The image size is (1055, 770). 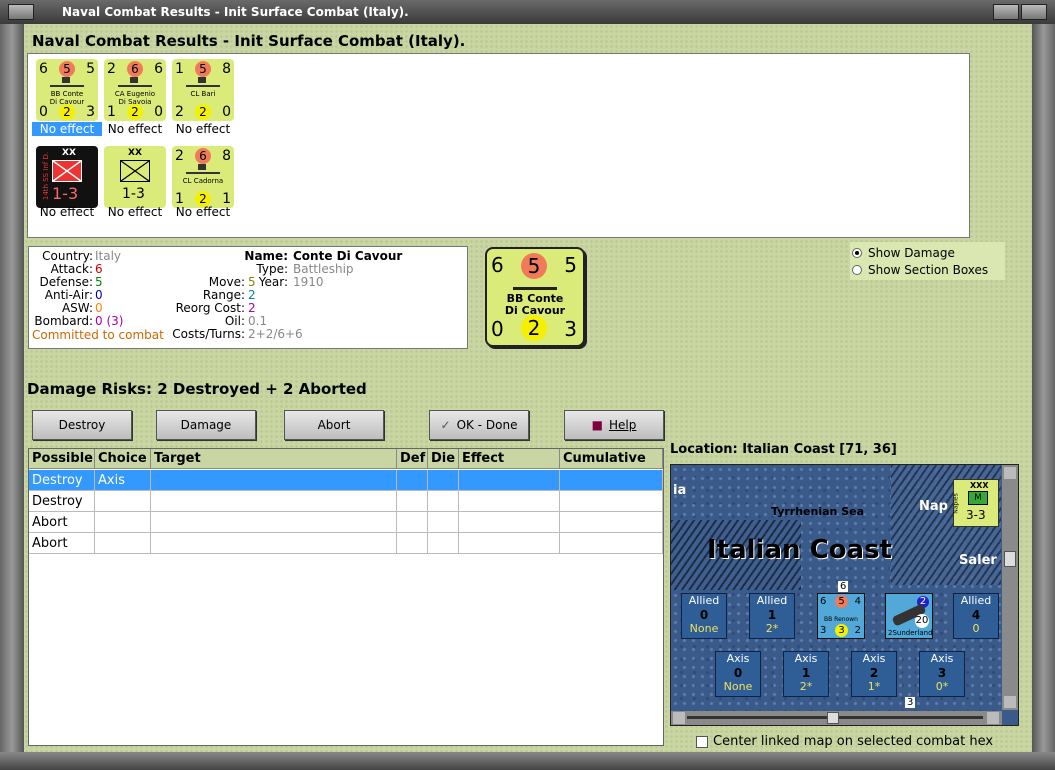 I want to click on column-choice: Choice, so click(x=123, y=459).